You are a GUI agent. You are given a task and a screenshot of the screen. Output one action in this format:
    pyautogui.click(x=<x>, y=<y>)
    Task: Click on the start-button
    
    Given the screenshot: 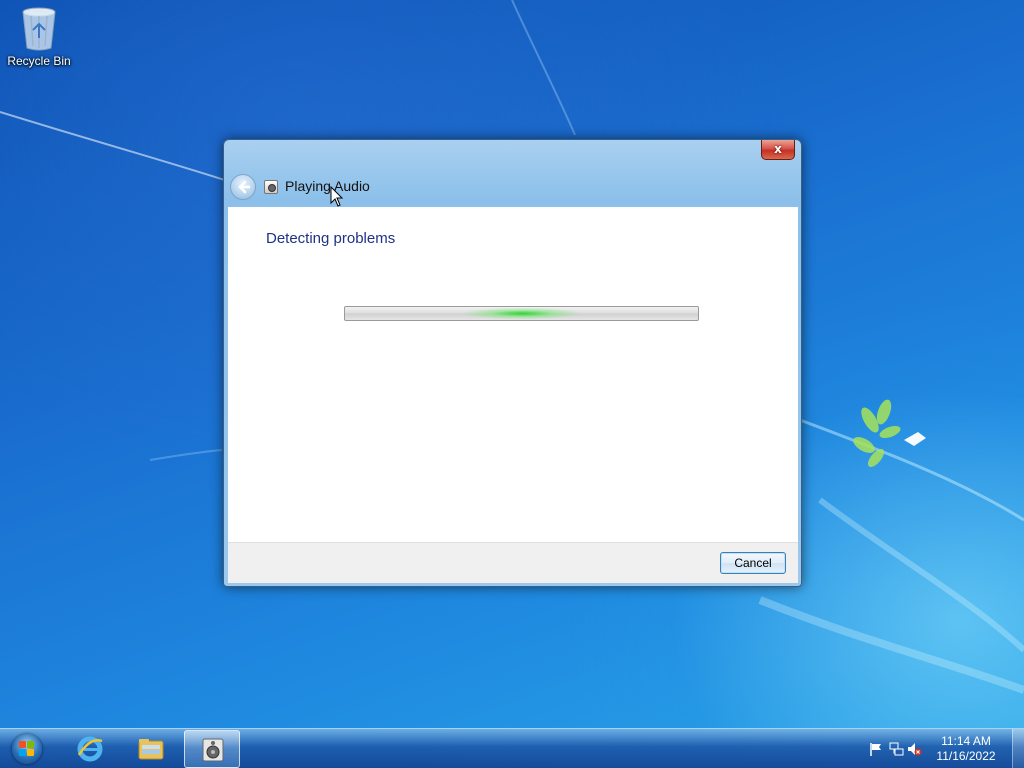 What is the action you would take?
    pyautogui.click(x=28, y=748)
    